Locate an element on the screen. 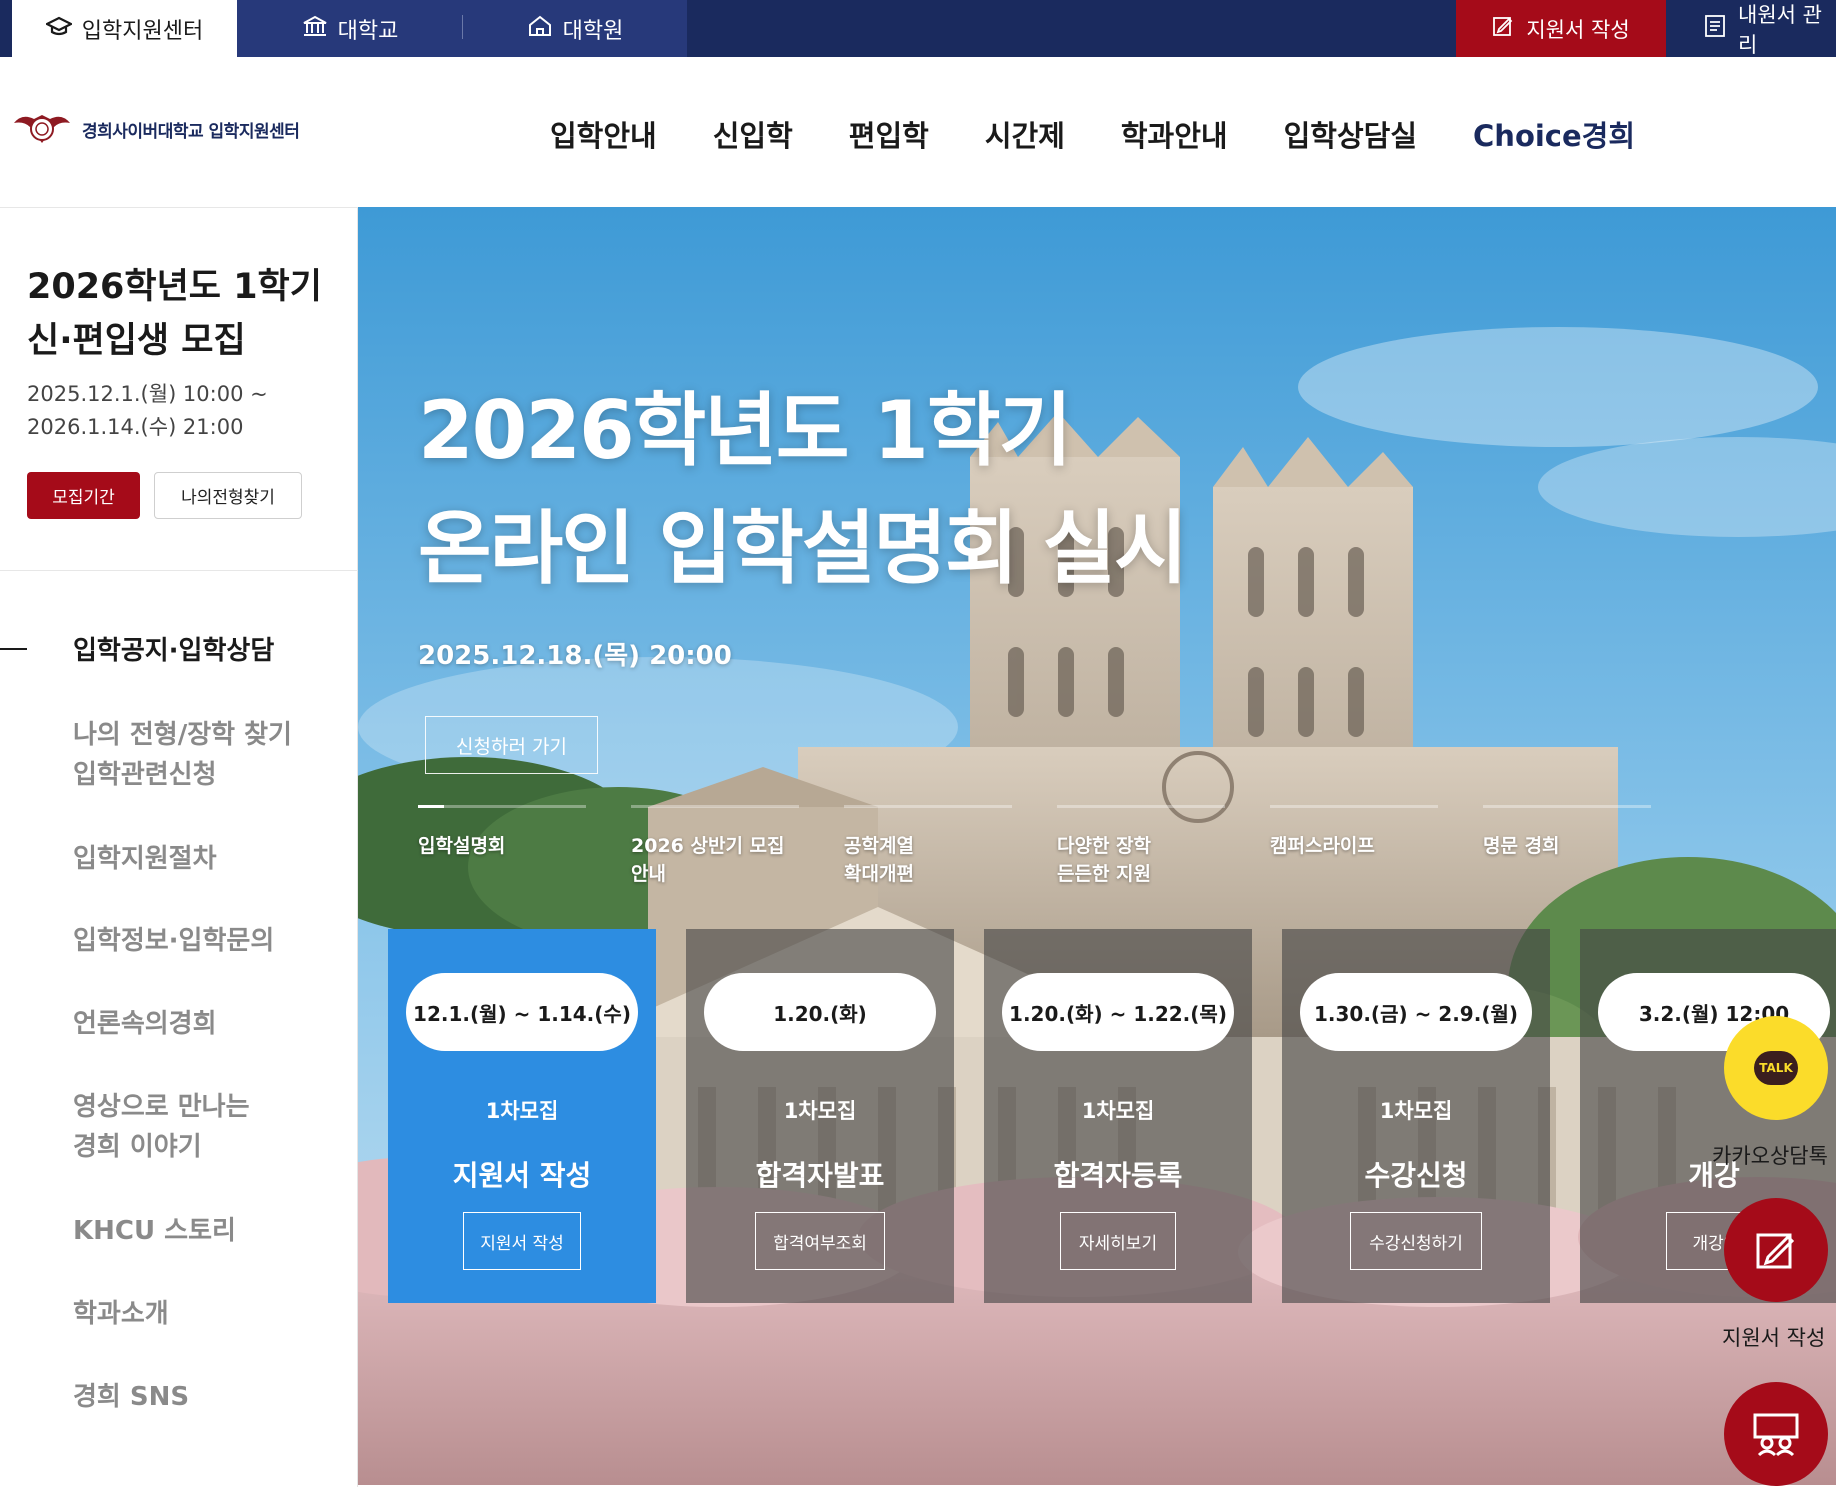  schedule-name: 합격자등록 is located at coordinates (1118, 1175).